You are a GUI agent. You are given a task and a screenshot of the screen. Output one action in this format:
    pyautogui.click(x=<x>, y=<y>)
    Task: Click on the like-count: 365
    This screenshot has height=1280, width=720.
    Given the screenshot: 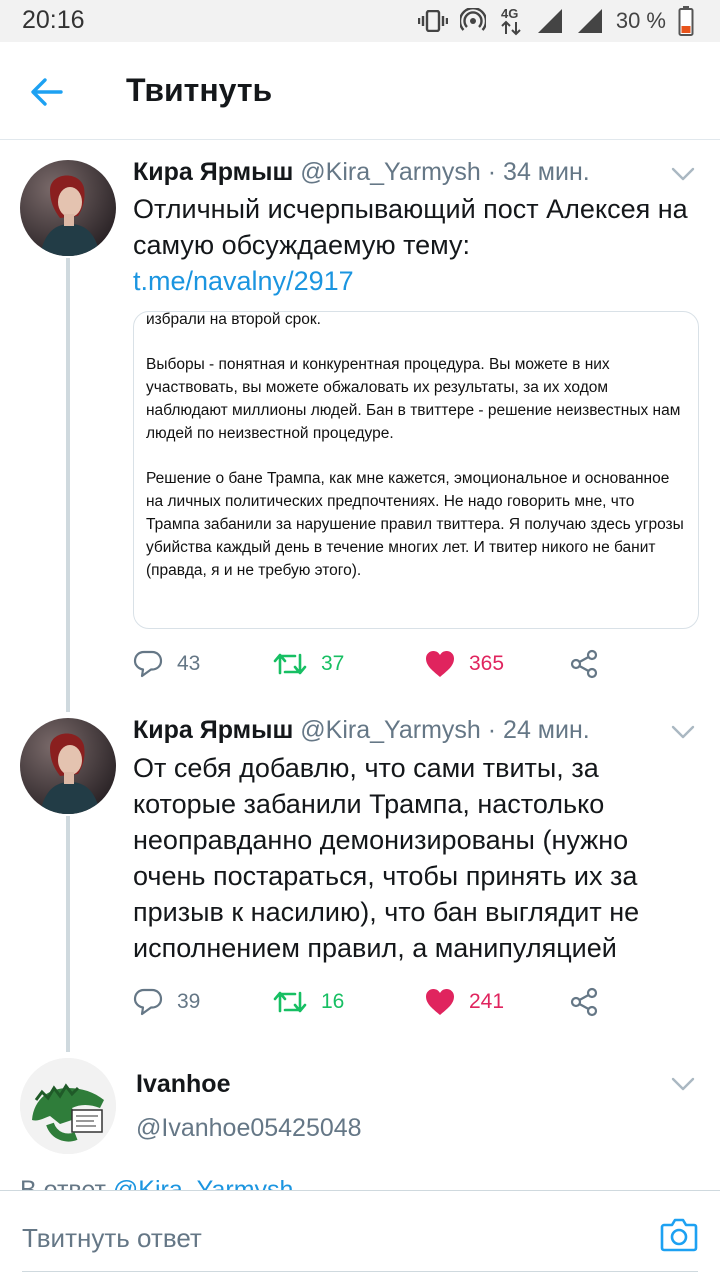 What is the action you would take?
    pyautogui.click(x=487, y=663)
    